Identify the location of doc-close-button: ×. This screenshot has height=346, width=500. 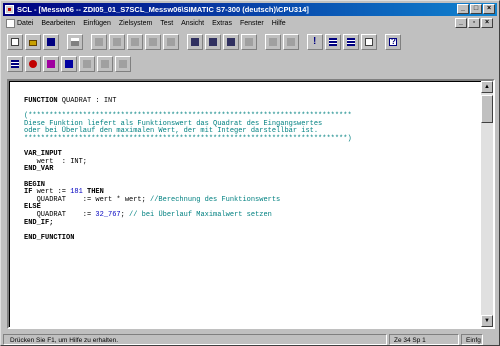
(487, 23).